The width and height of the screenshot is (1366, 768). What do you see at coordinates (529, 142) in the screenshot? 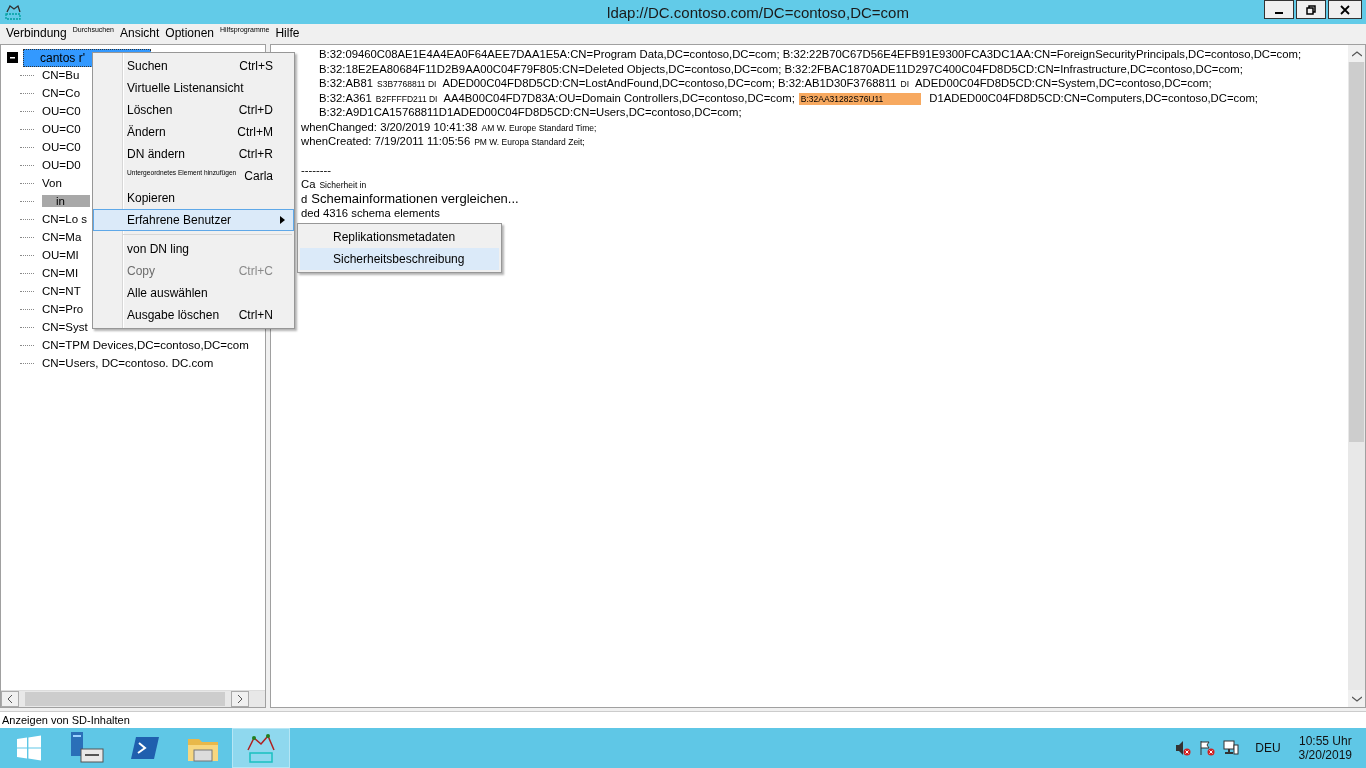
I see `output-text: PM W. Europa Standard Zeit;` at bounding box center [529, 142].